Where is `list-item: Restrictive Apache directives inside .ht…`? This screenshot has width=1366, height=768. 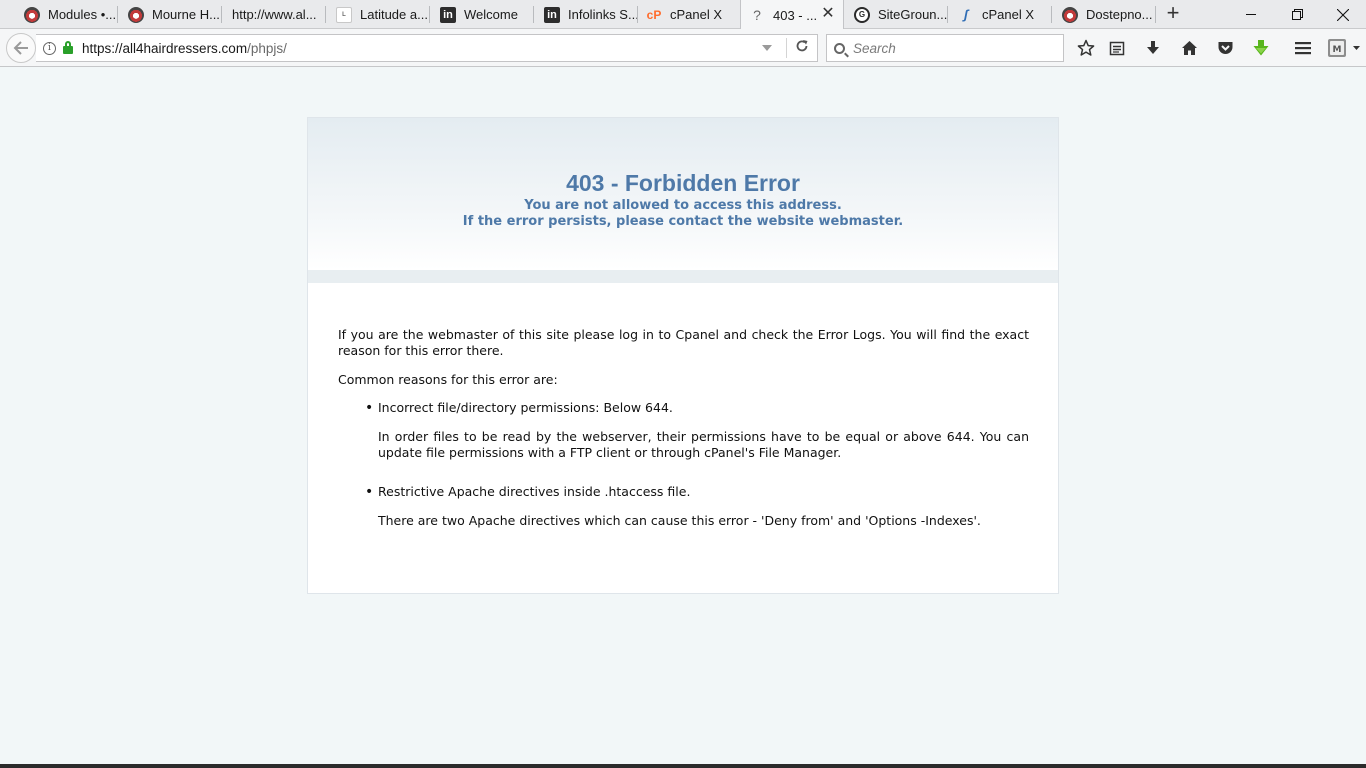
list-item: Restrictive Apache directives inside .ht… is located at coordinates (697, 506).